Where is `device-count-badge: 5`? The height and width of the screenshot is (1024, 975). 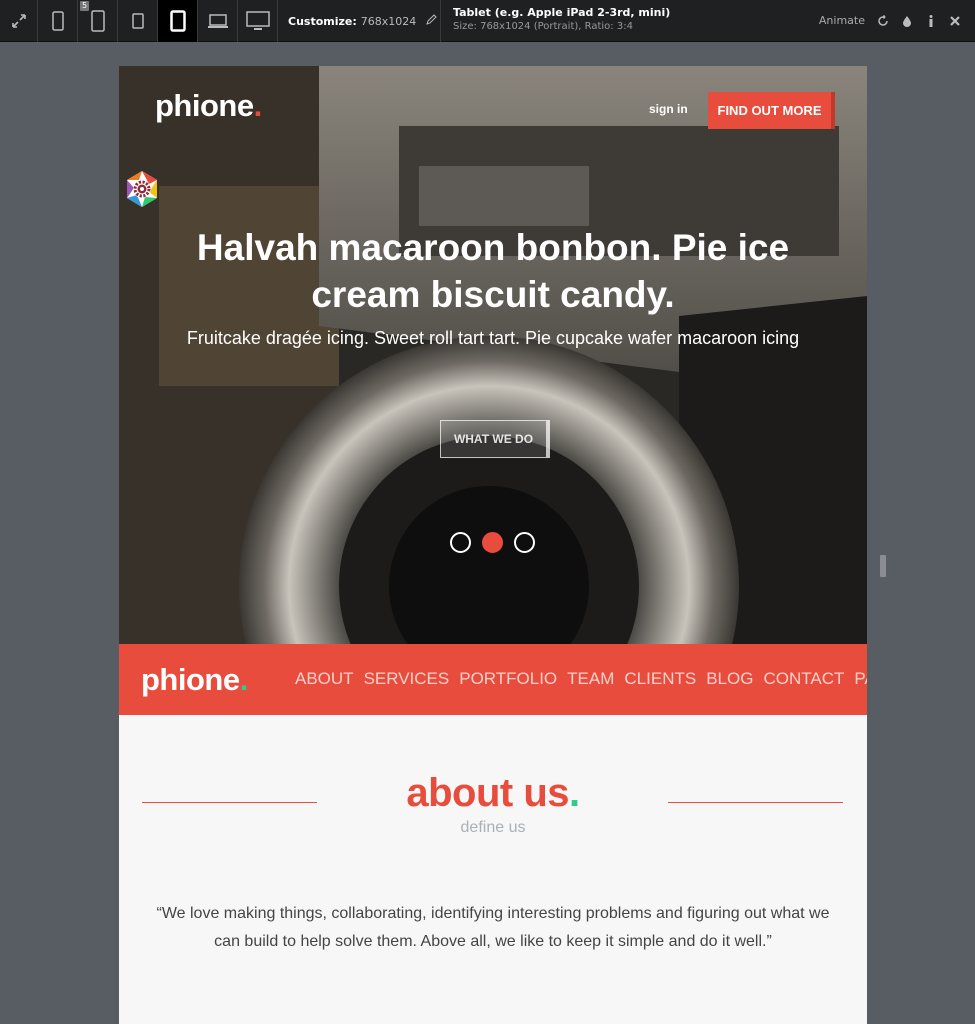
device-count-badge: 5 is located at coordinates (85, 6).